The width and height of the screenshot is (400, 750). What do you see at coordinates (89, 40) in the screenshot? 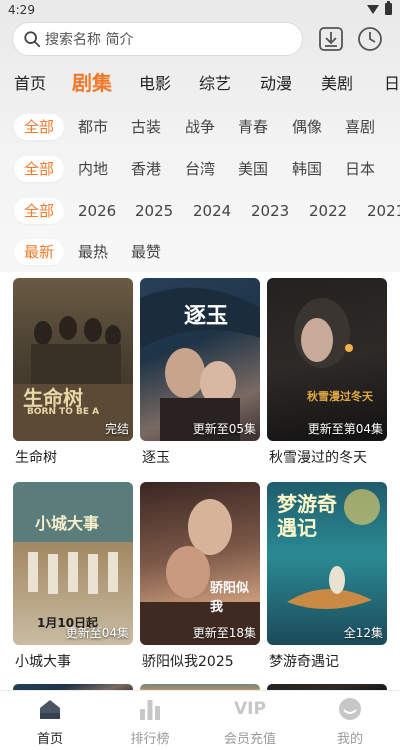
I see `search-placeholder: 搜索名称 简介` at bounding box center [89, 40].